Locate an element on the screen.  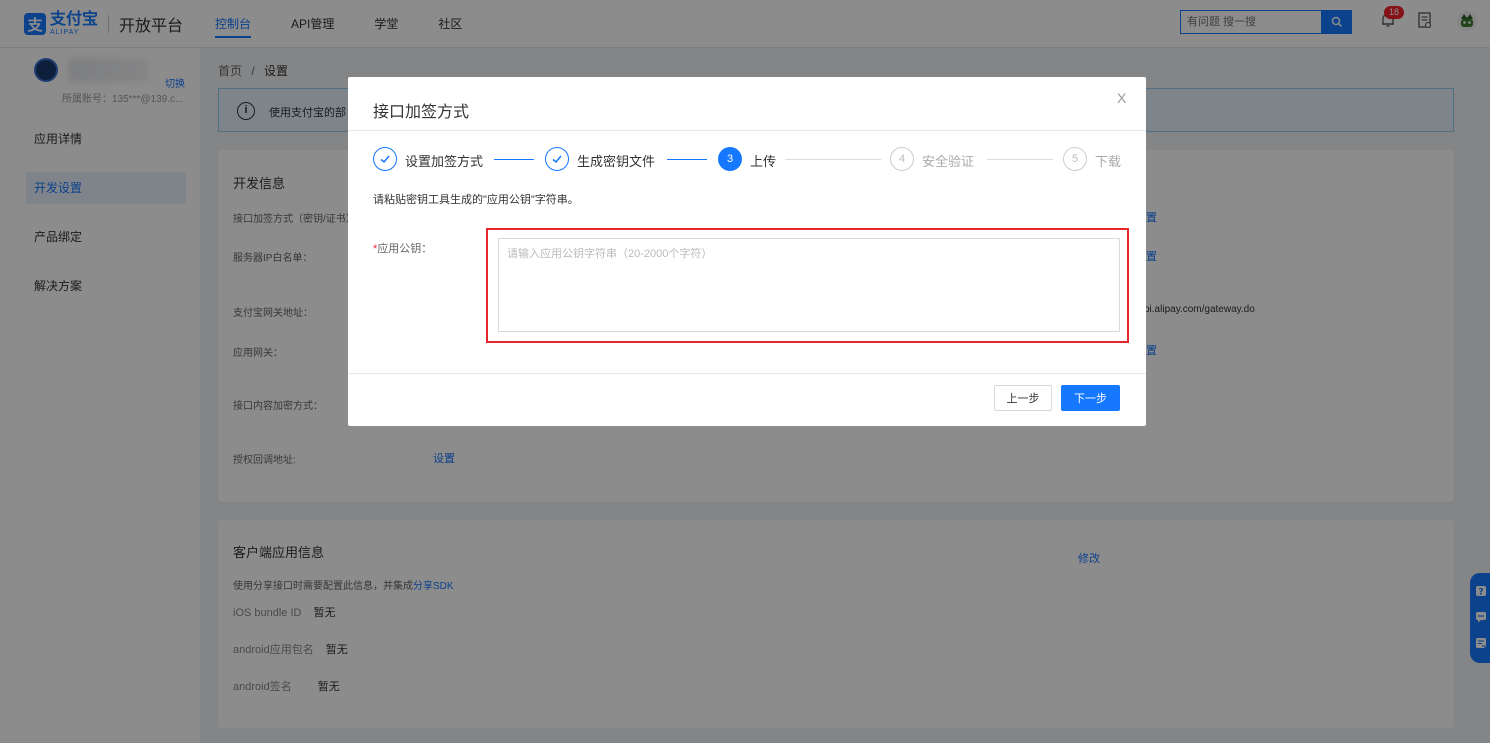
step-1-connector is located at coordinates (514, 159).